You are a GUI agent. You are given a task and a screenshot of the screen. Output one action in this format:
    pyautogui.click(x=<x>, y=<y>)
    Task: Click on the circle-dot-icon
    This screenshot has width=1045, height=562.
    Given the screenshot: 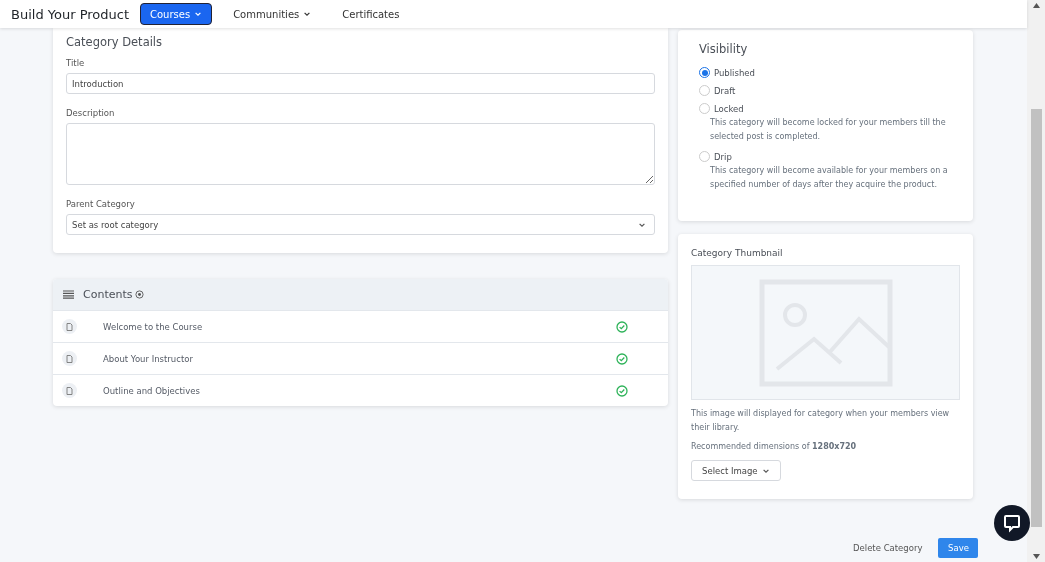 What is the action you would take?
    pyautogui.click(x=140, y=294)
    